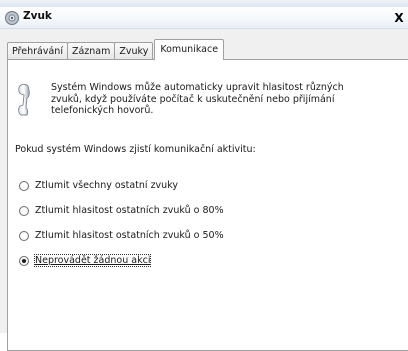 The height and width of the screenshot is (351, 408). I want to click on window-title: Zvuk, so click(37, 16).